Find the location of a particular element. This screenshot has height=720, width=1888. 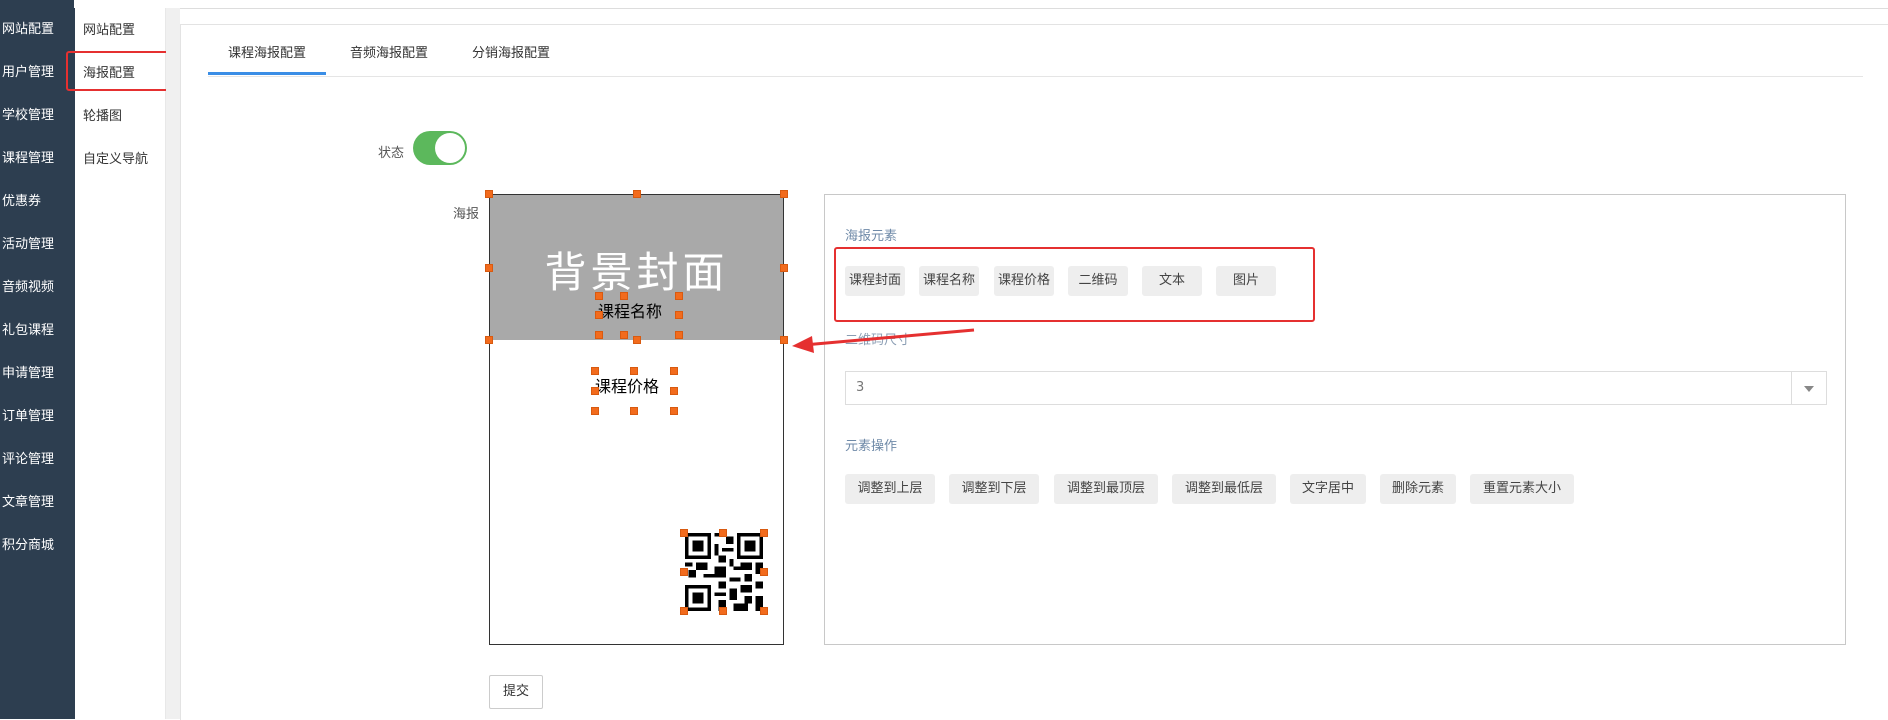

element-ops-title: 元素操作 is located at coordinates (871, 446).